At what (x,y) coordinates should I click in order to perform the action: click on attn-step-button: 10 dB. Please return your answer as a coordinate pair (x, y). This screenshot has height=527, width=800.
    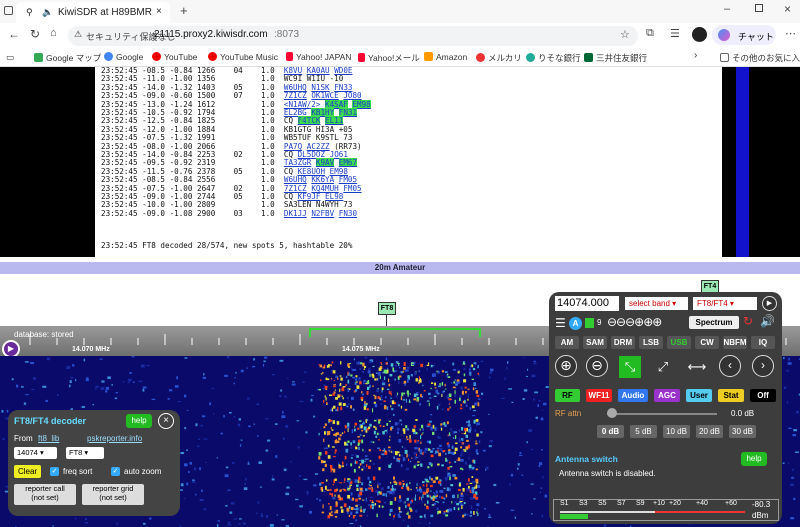
    Looking at the image, I should click on (676, 431).